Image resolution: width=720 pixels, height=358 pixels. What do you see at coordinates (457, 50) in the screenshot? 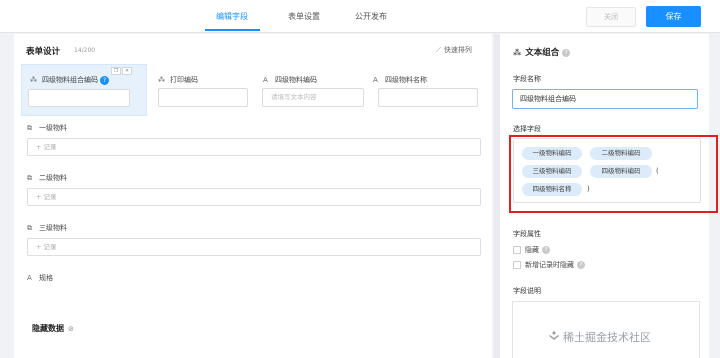
I see `quick-sort-label: 快速排列` at bounding box center [457, 50].